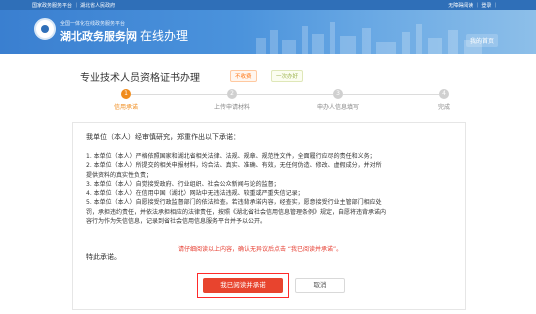  I want to click on terms-line: 提供资料的真实性负责；, so click(119, 175).